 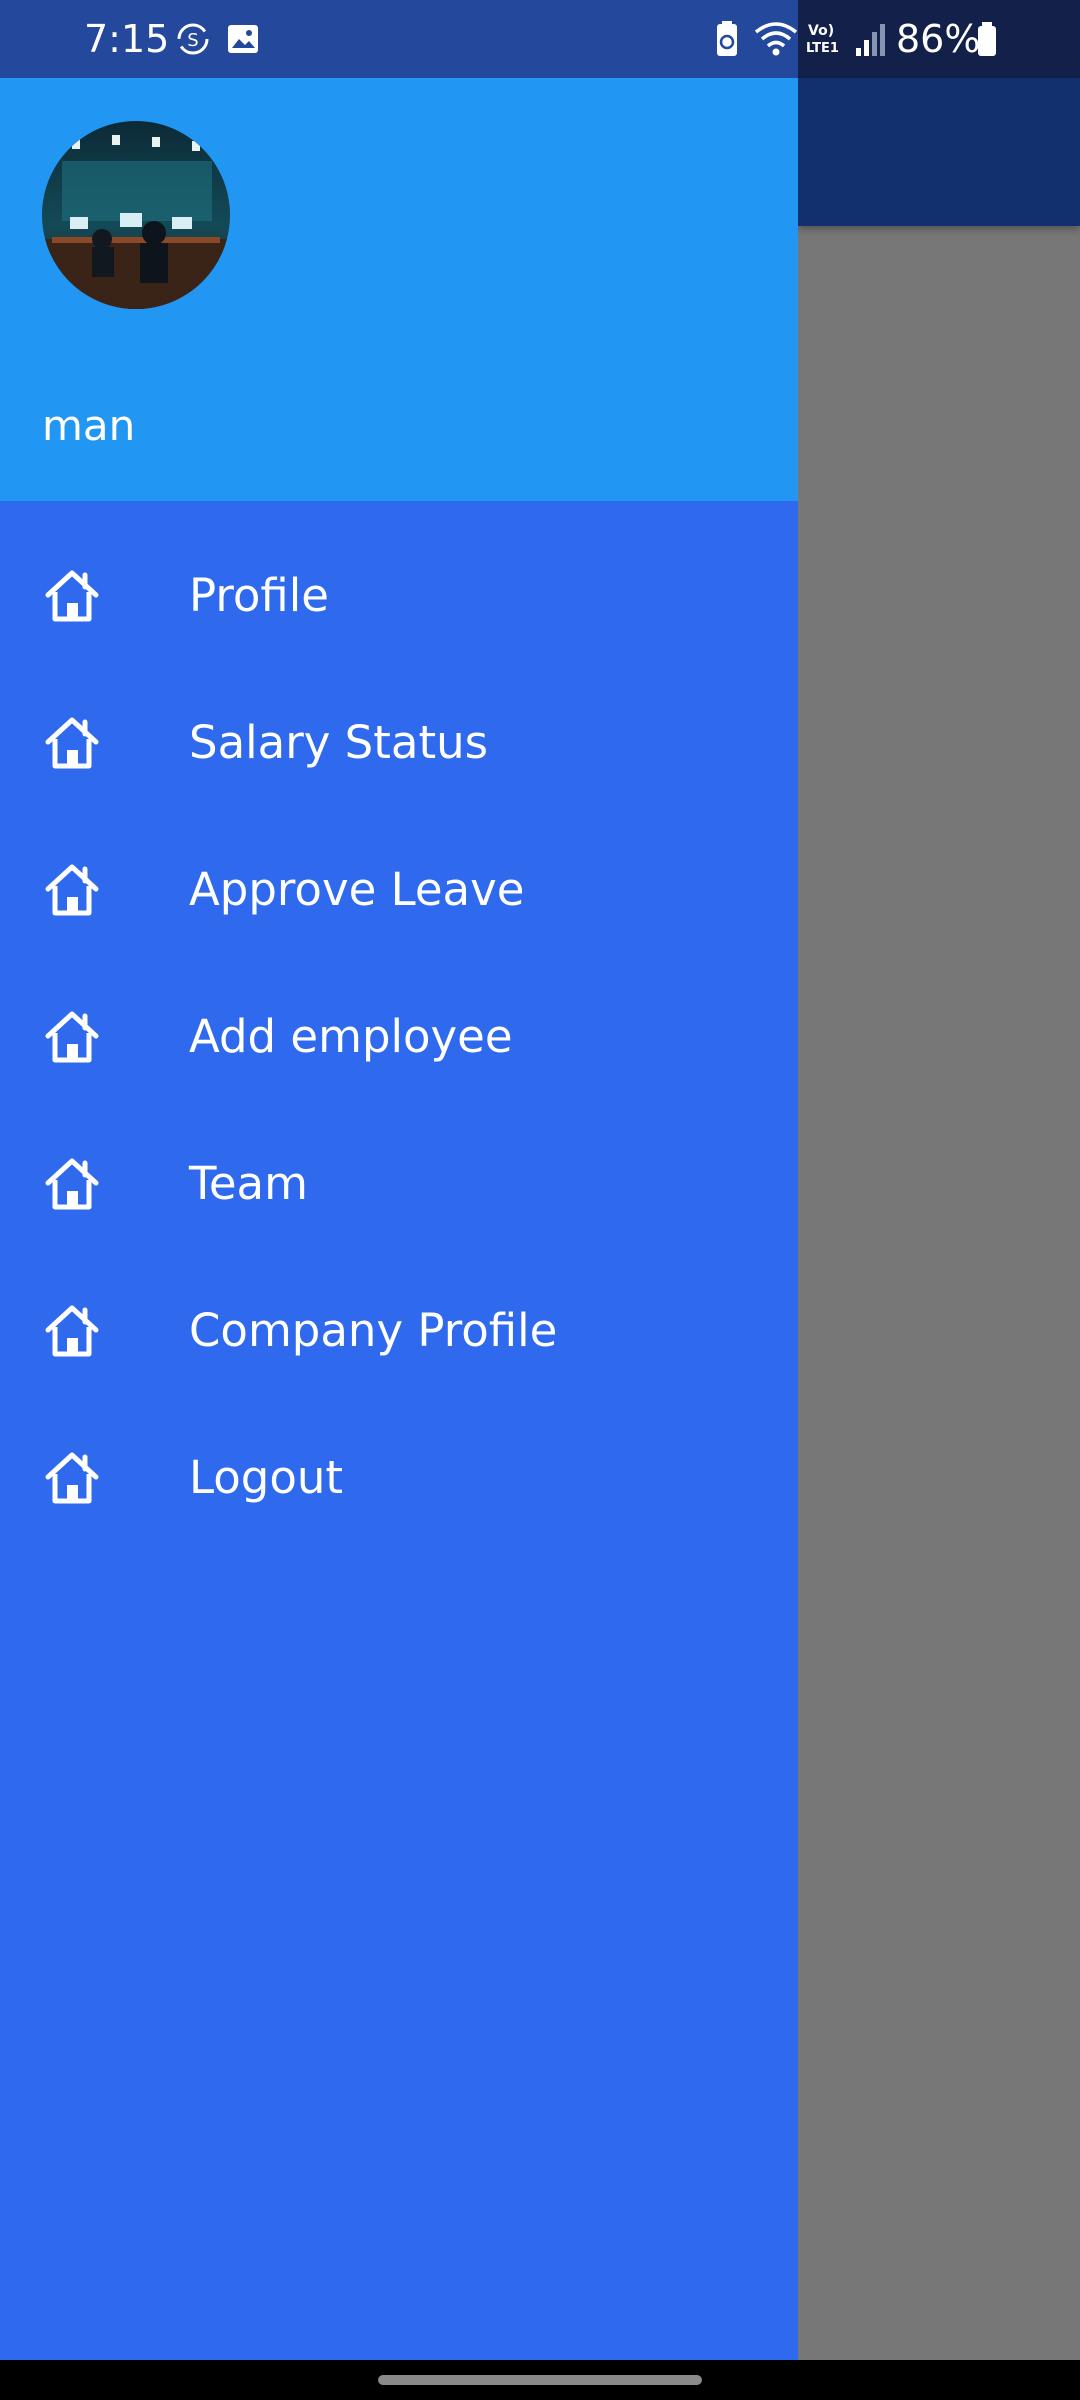 I want to click on home-gesture-handle, so click(x=540, y=2380).